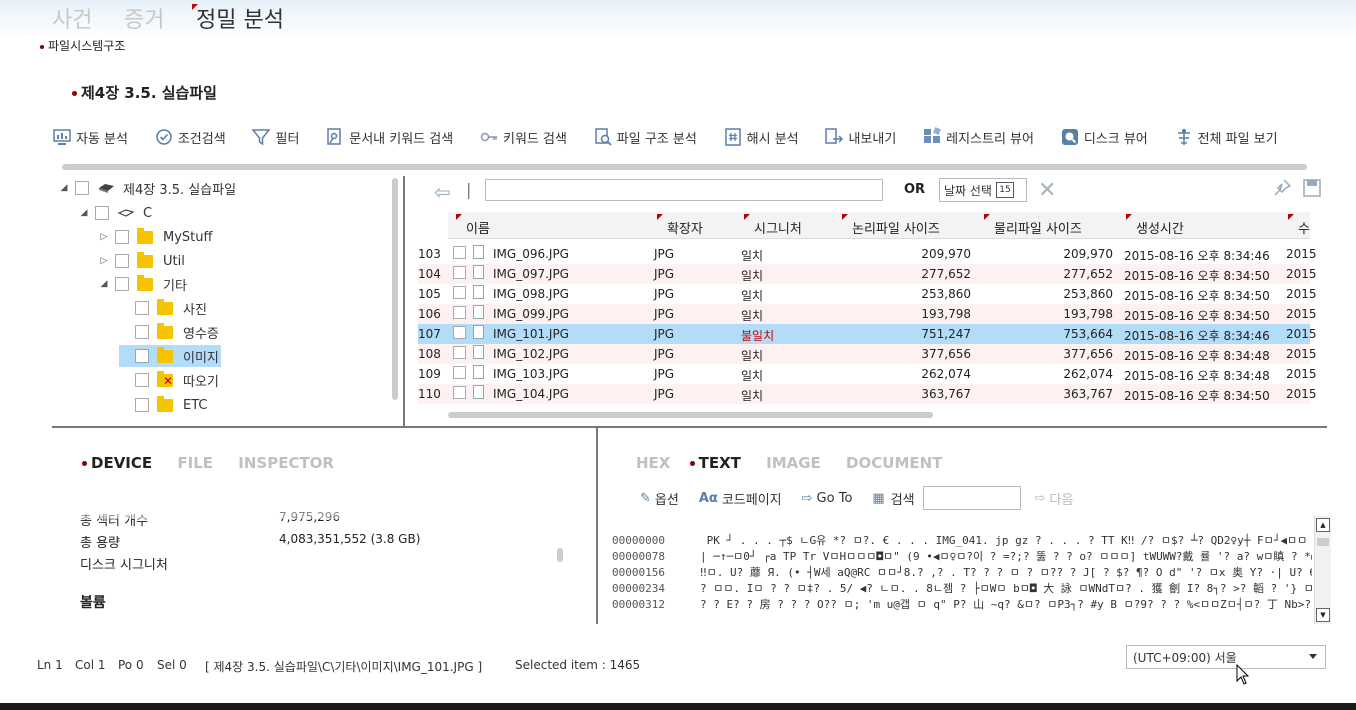 The height and width of the screenshot is (710, 1356). What do you see at coordinates (117, 463) in the screenshot?
I see `tab-device: DEVICE` at bounding box center [117, 463].